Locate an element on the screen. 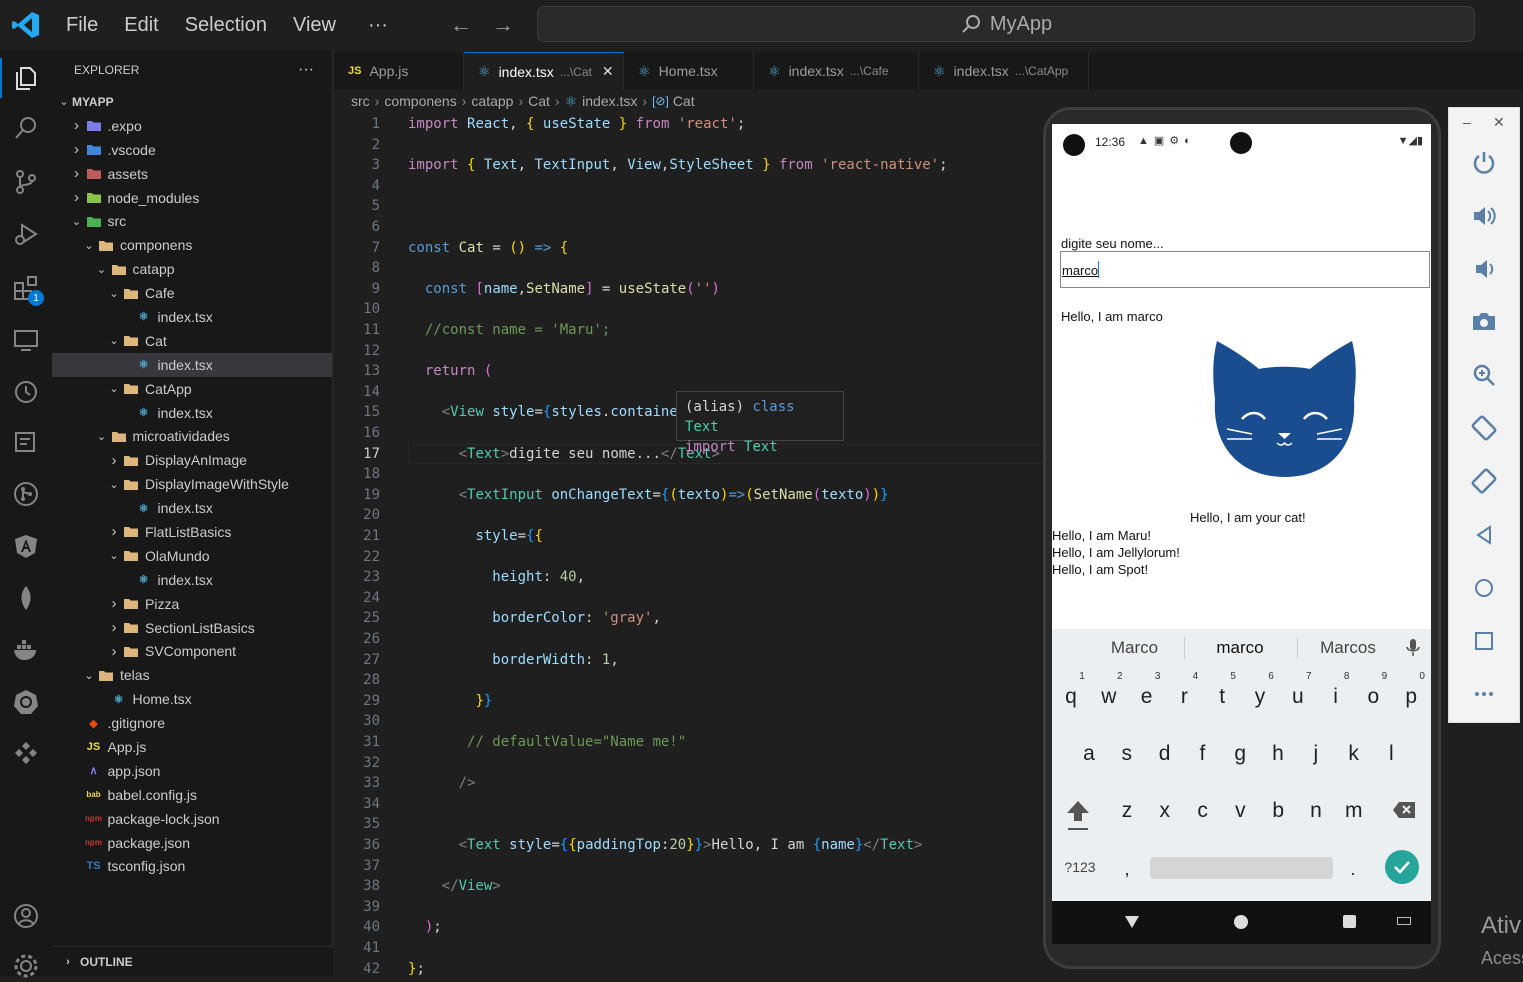 Image resolution: width=1523 pixels, height=982 pixels. tree-item: ⌄ OlaMundo is located at coordinates (192, 556).